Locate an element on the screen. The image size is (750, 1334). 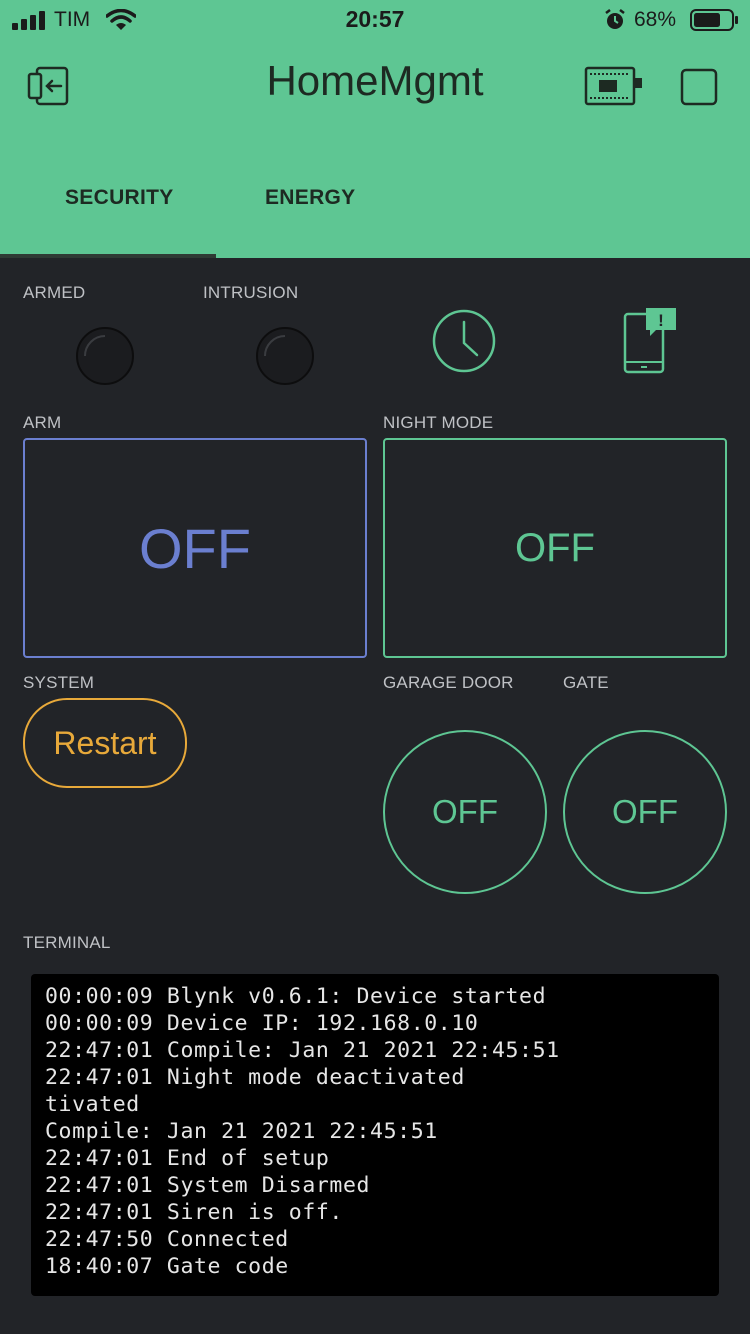
gate-button: OFF is located at coordinates (645, 812).